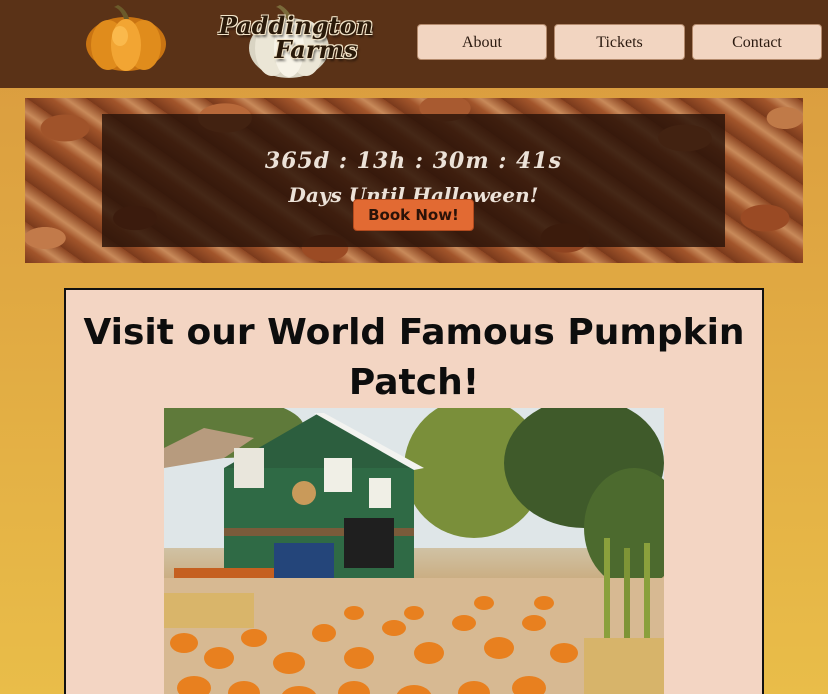  Describe the element at coordinates (757, 42) in the screenshot. I see `nav-contact-button: Contact` at that location.